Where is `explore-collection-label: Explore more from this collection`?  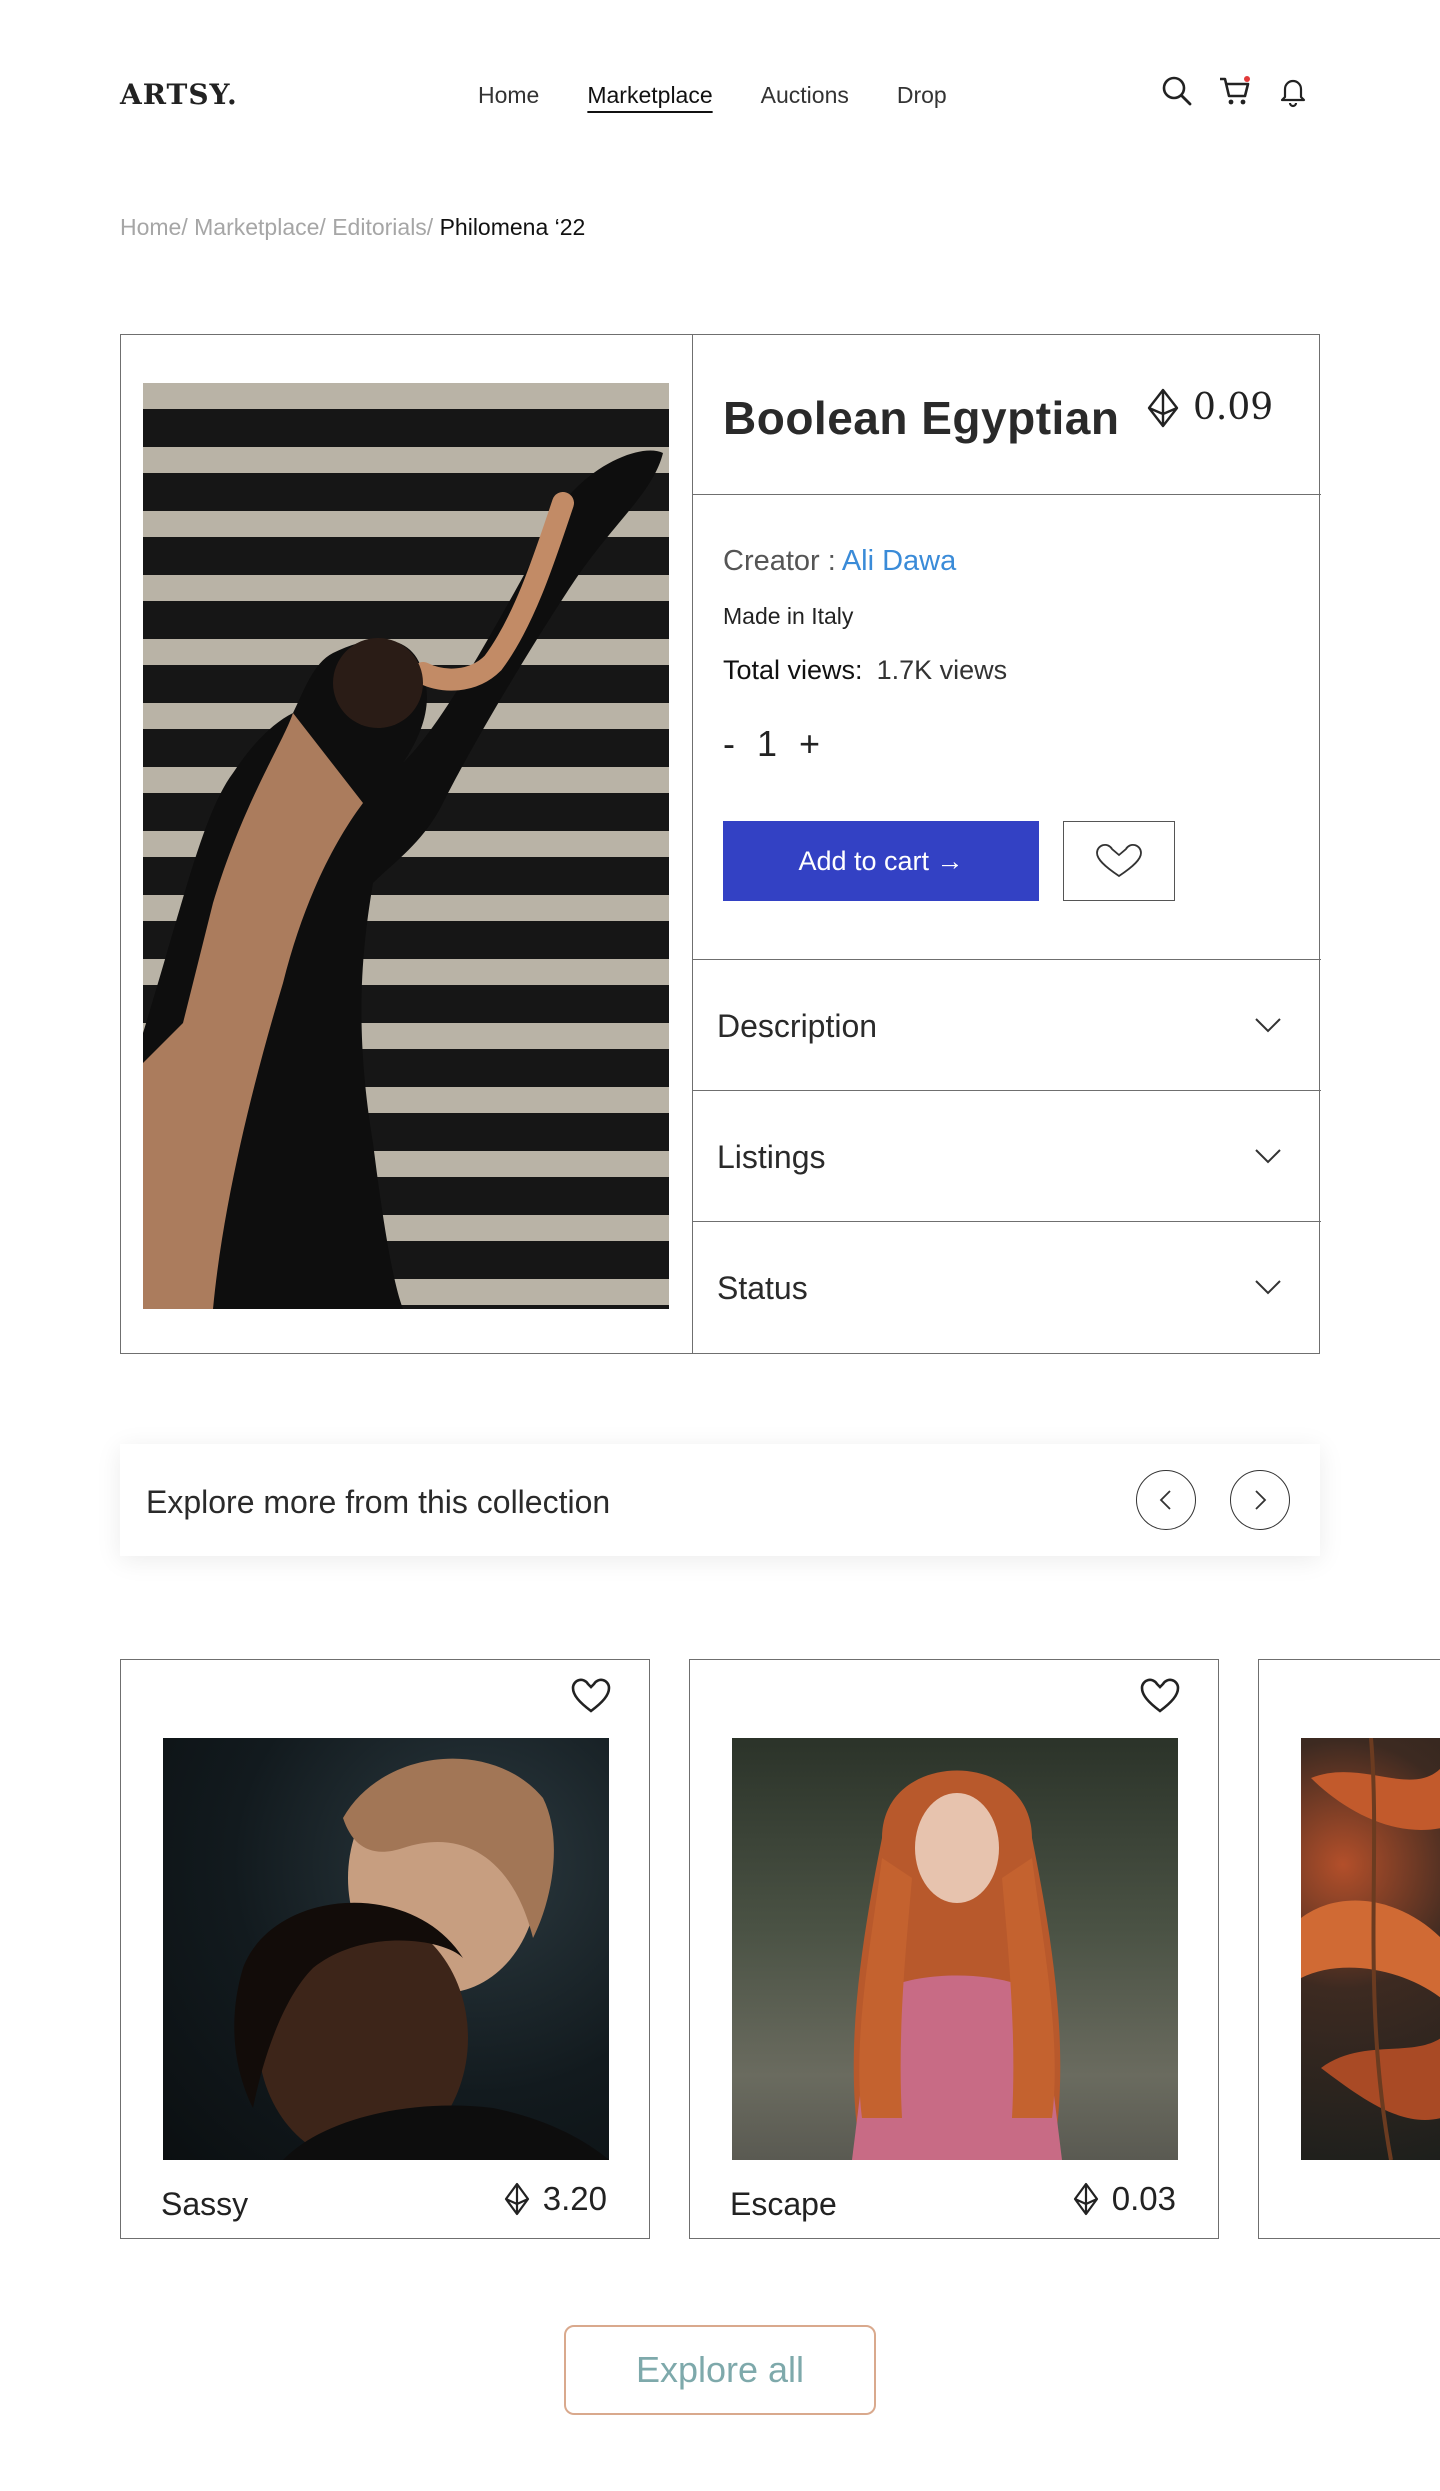 explore-collection-label: Explore more from this collection is located at coordinates (378, 1502).